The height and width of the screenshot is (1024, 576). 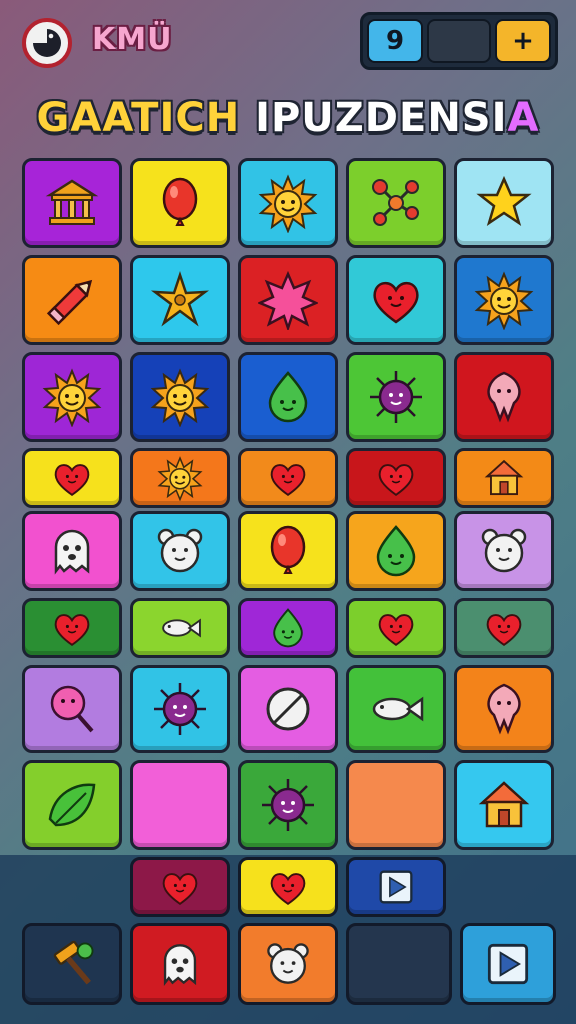 What do you see at coordinates (288, 42) in the screenshot?
I see `top-bar: KMÜ 9 +` at bounding box center [288, 42].